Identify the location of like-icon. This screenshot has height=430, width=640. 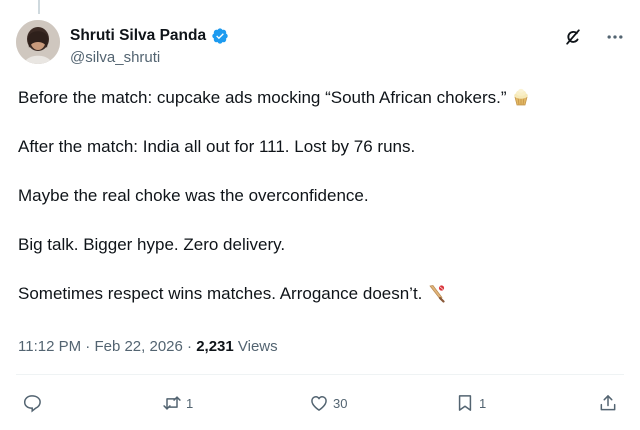
(319, 403).